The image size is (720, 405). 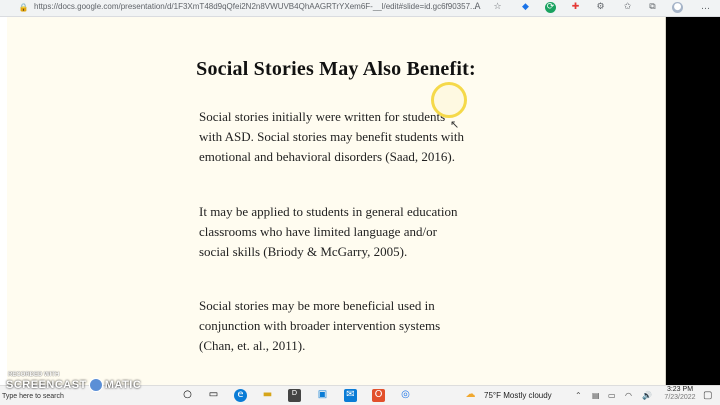 I want to click on volume-icon: 🔊, so click(x=647, y=395).